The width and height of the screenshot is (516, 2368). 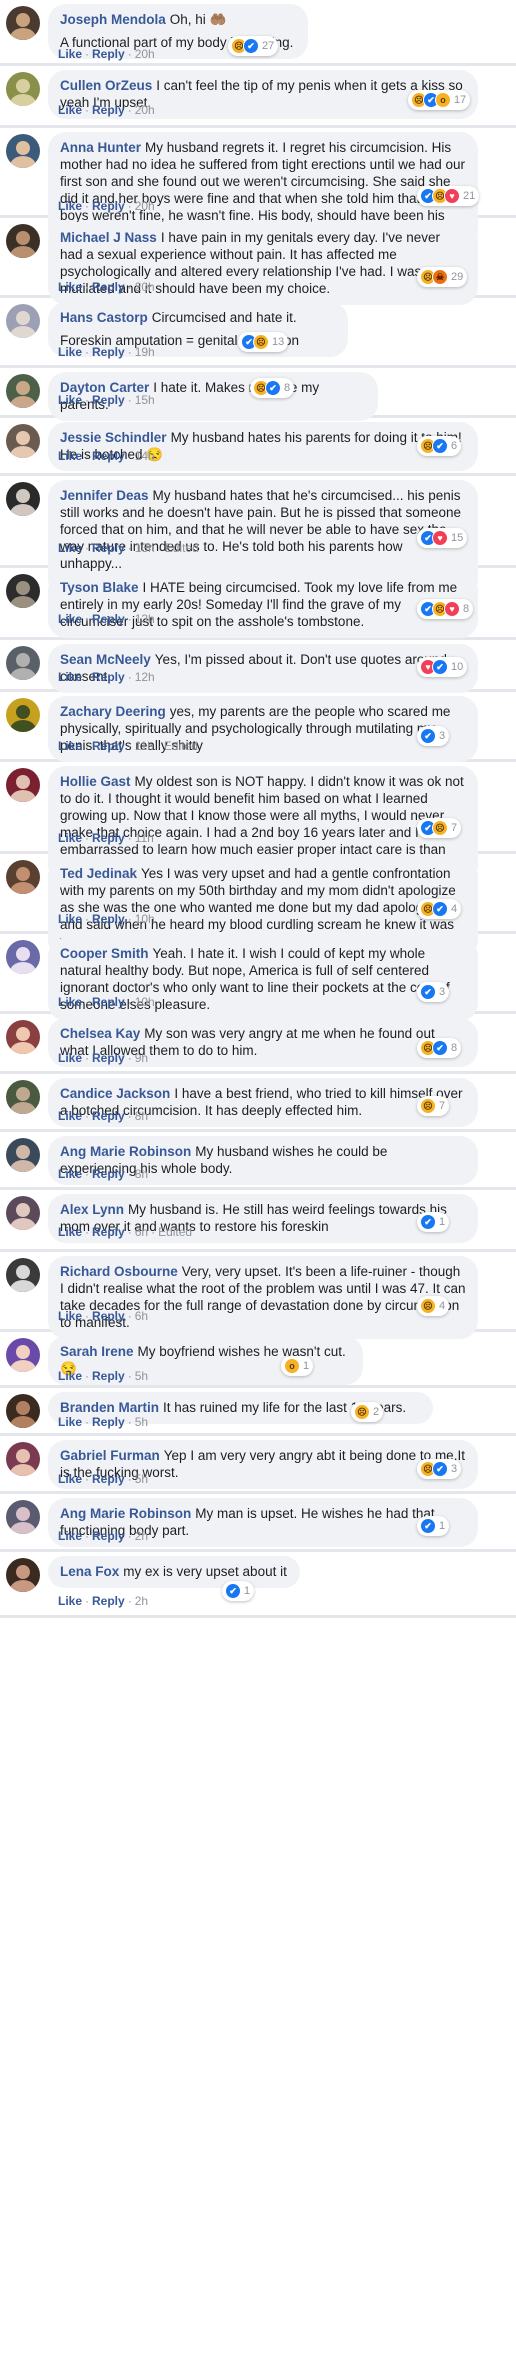 I want to click on reaction-summary: ♥ ✔ 10, so click(x=442, y=667).